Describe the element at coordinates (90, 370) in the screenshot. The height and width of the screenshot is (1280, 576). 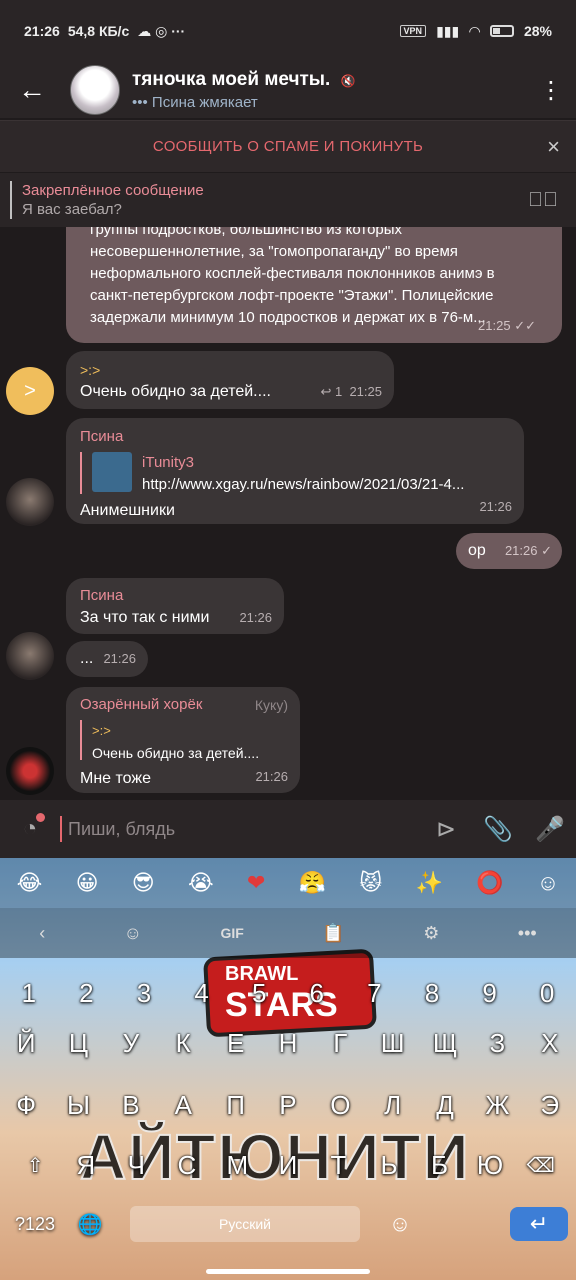
I see `sender-name: >:>` at that location.